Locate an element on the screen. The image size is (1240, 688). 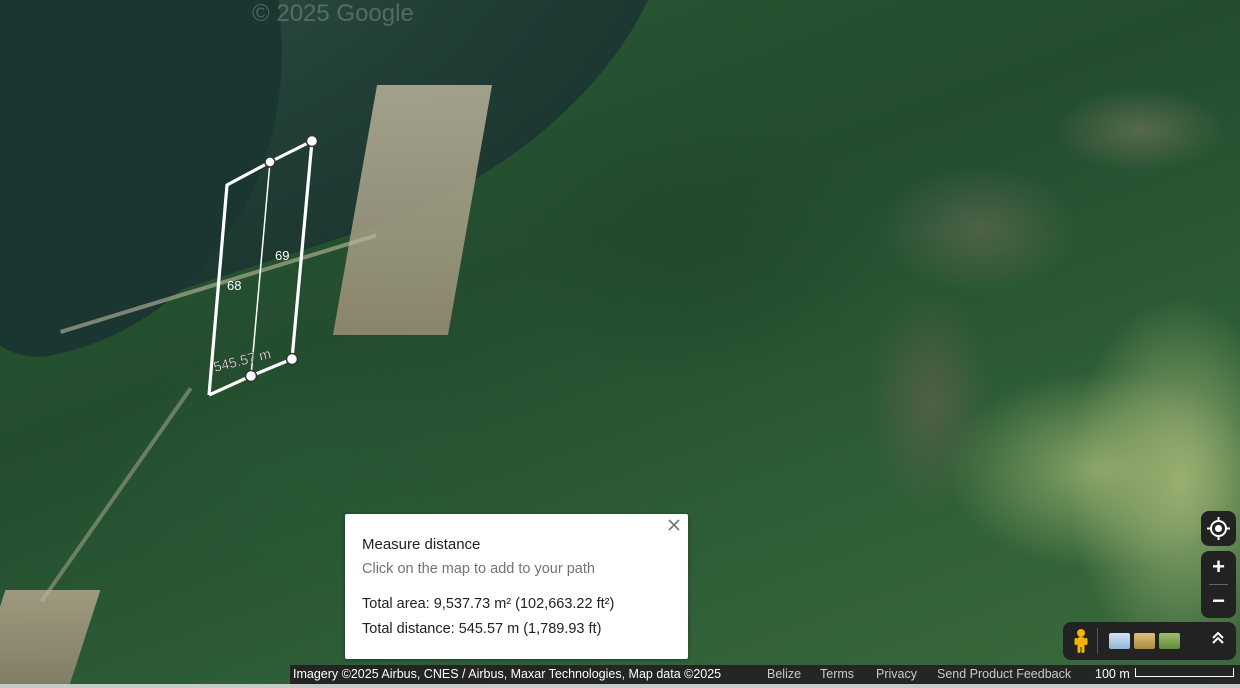
total-area: Total area: 9,537.73 m² (102,663.22 ft²) is located at coordinates (488, 604).